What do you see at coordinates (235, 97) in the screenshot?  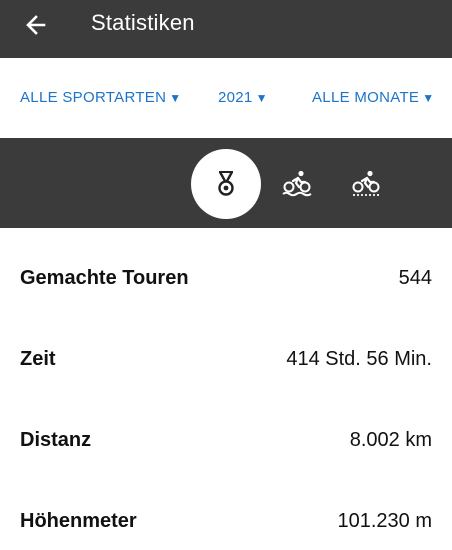 I see `year-filter-label: 2021` at bounding box center [235, 97].